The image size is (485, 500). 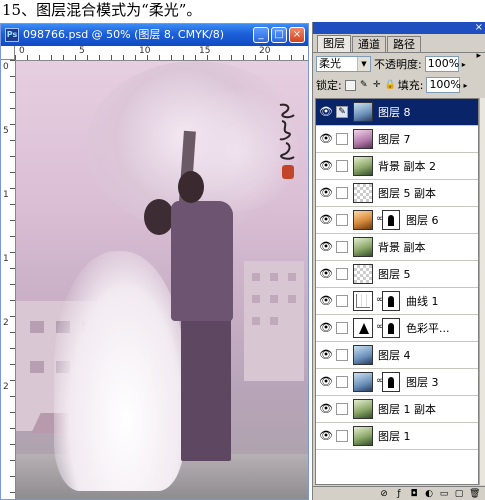 What do you see at coordinates (459, 494) in the screenshot?
I see `new-layer-icon: ▢` at bounding box center [459, 494].